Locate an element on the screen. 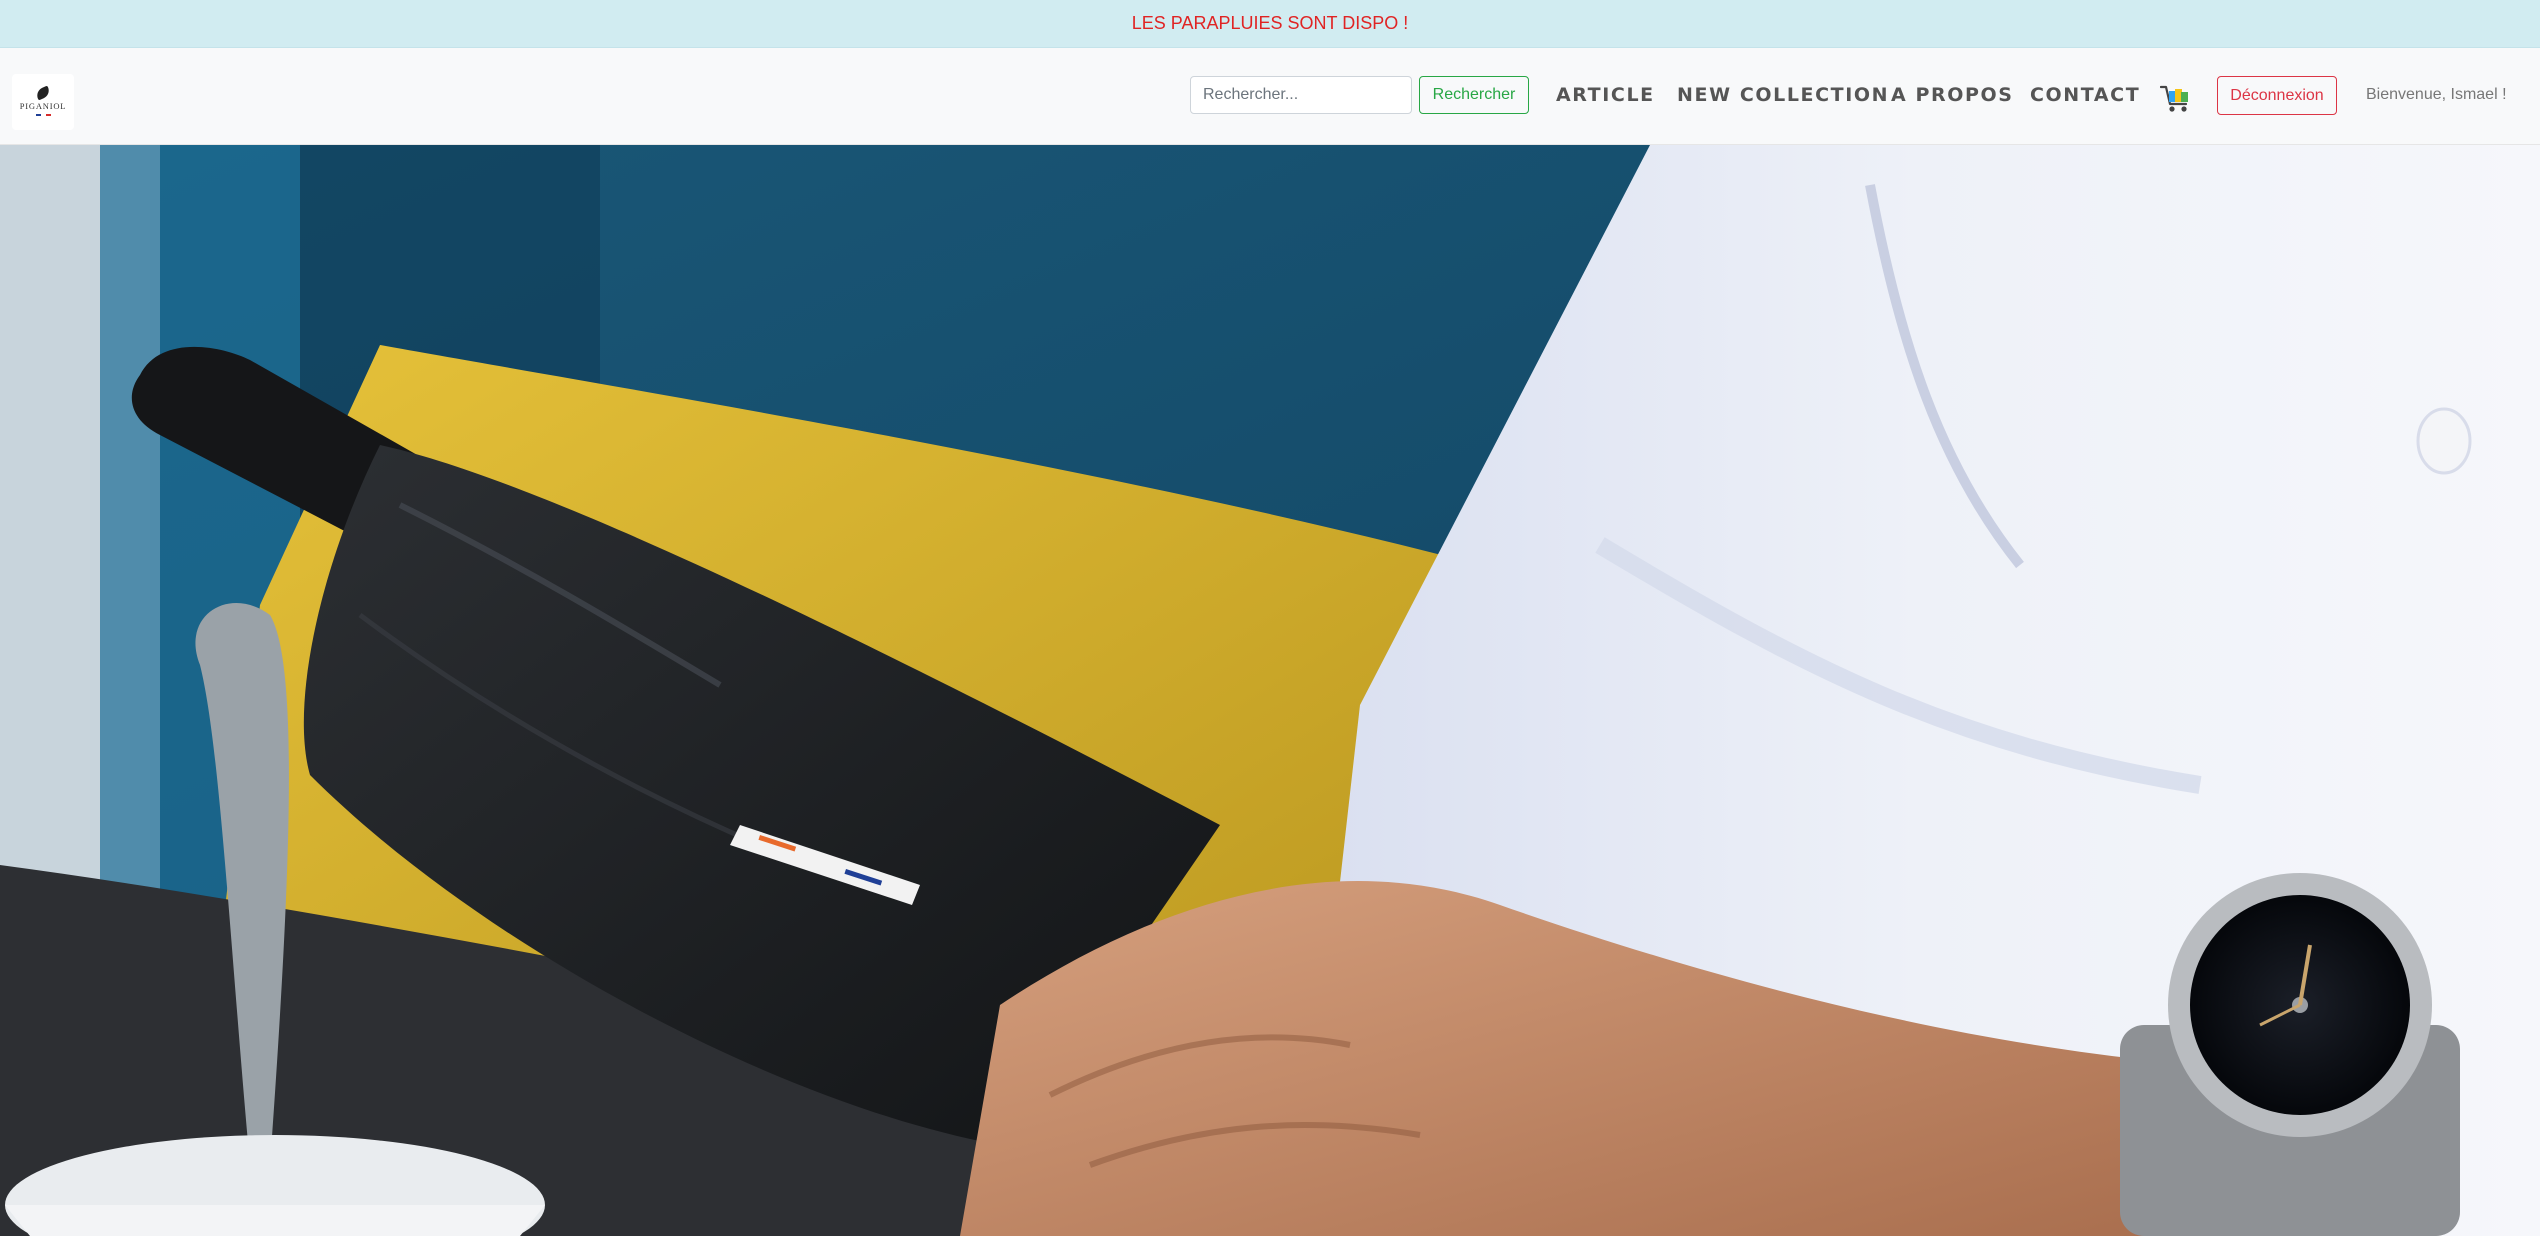 This screenshot has width=2540, height=1236. nav-link-contact: CONTACT is located at coordinates (2085, 97).